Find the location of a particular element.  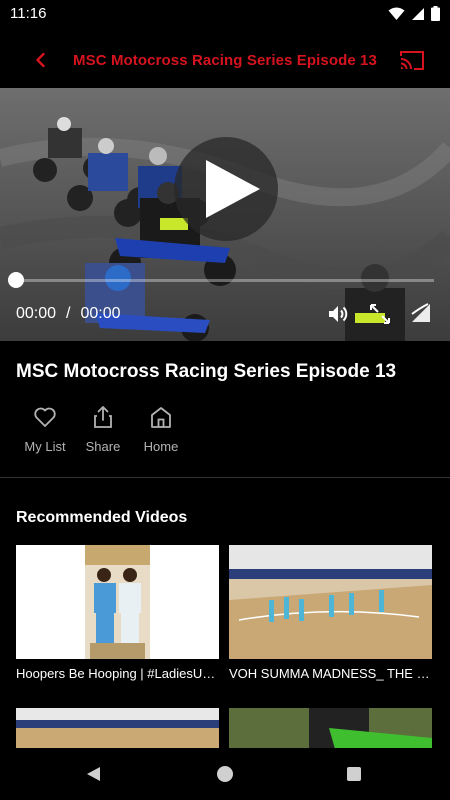

status-icons is located at coordinates (414, 13).